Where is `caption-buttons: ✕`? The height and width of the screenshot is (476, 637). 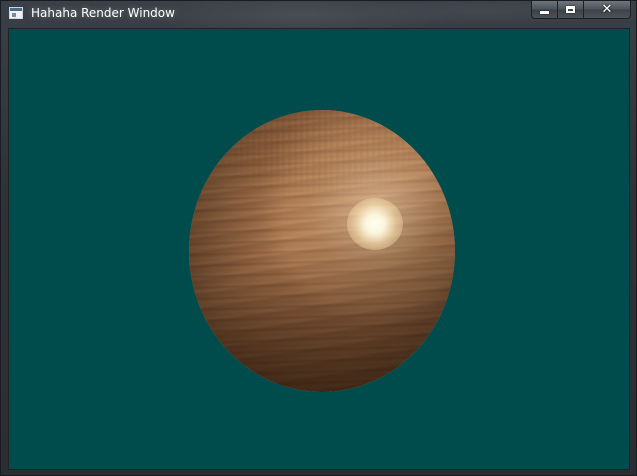
caption-buttons: ✕ is located at coordinates (581, 10).